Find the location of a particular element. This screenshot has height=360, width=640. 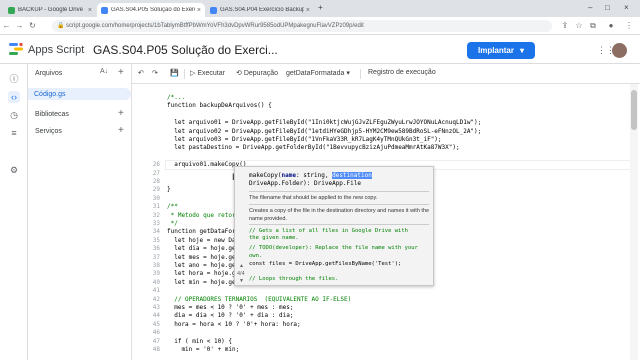

files-label: Arquivos is located at coordinates (49, 73).